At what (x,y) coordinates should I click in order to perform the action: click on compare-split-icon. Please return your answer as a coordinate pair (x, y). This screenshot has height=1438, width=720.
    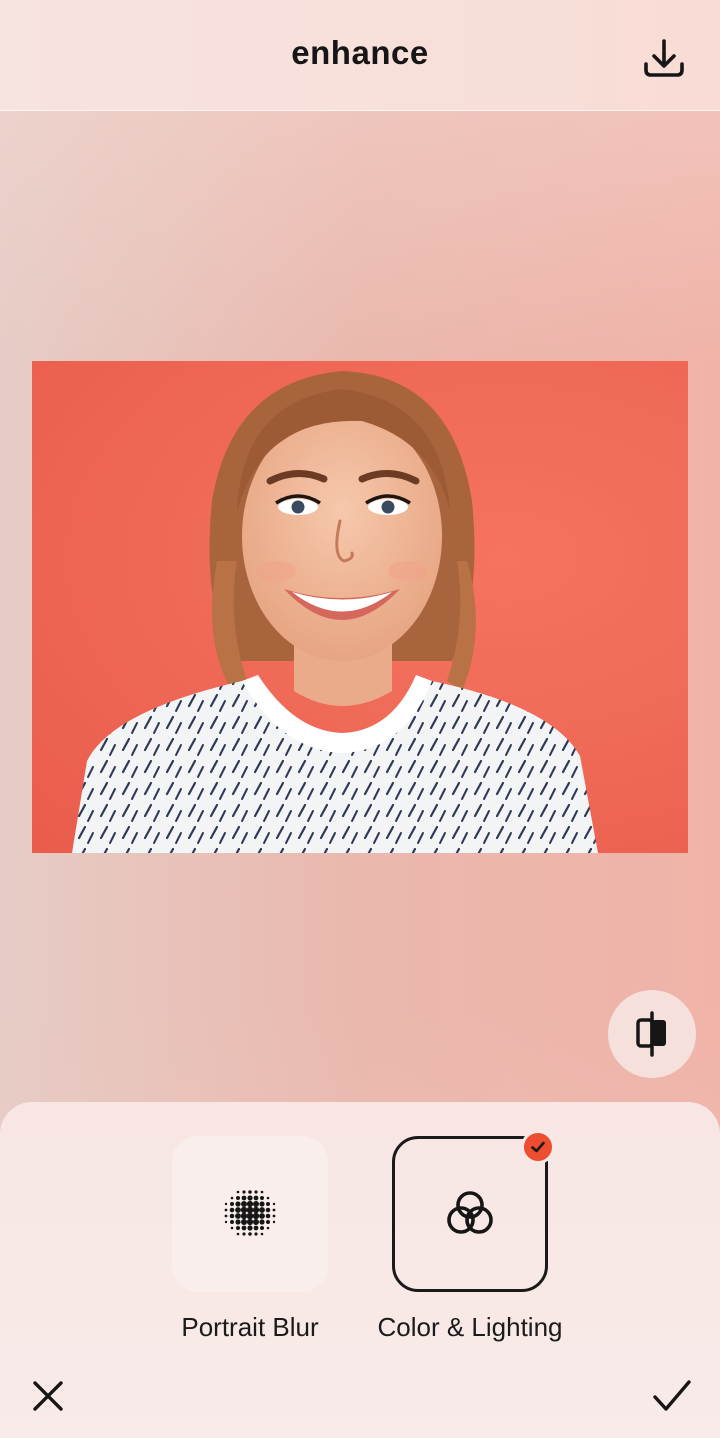
    Looking at the image, I should click on (651, 1034).